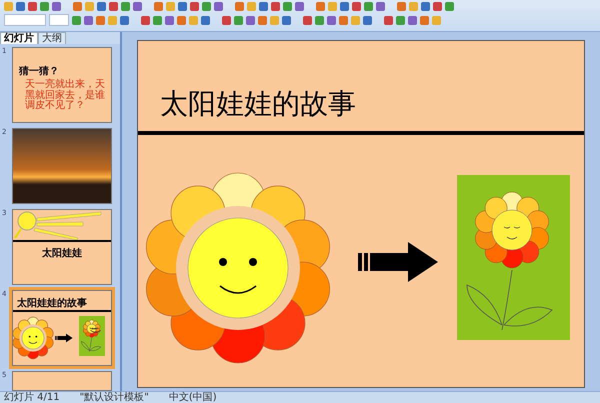  Describe the element at coordinates (33, 338) in the screenshot. I see `sun-flower-drawing` at that location.